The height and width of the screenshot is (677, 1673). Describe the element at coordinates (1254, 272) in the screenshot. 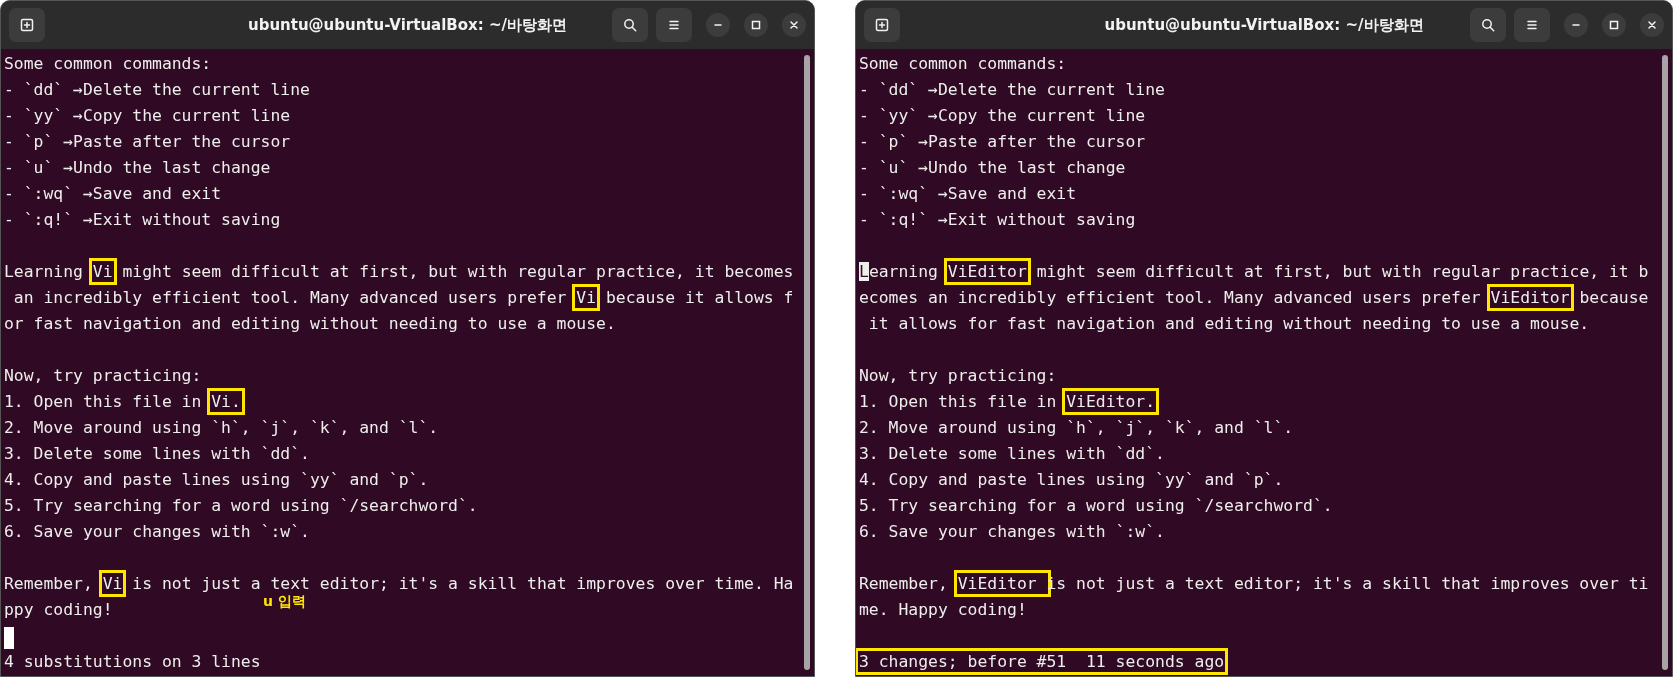

I see `terminal-line: Learning ViEditor might seem difficult at first, but with regular practice, it b` at that location.